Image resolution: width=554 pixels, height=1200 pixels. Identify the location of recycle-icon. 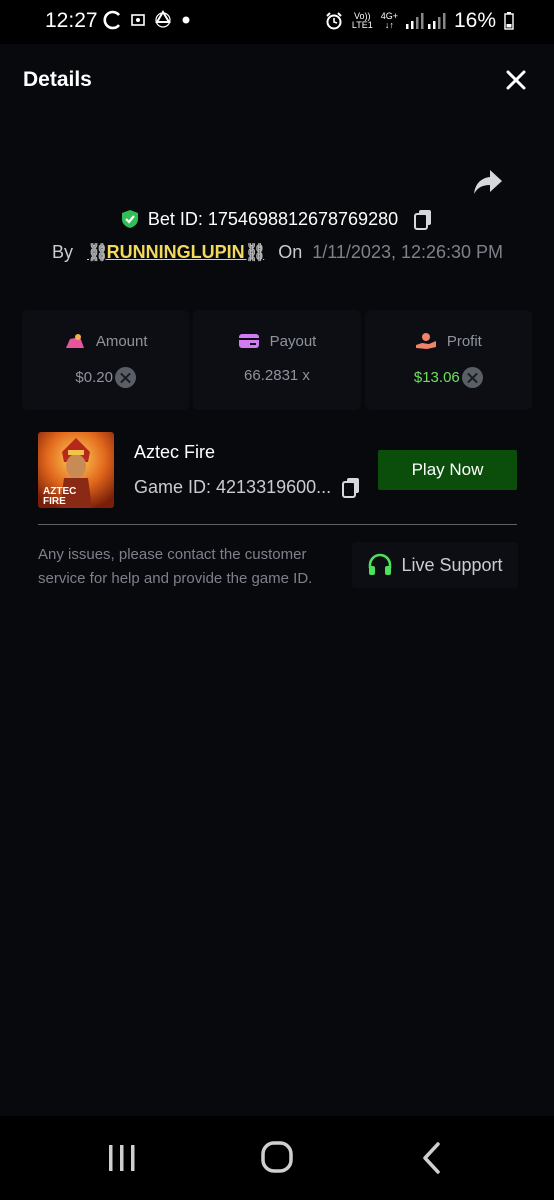
(163, 19).